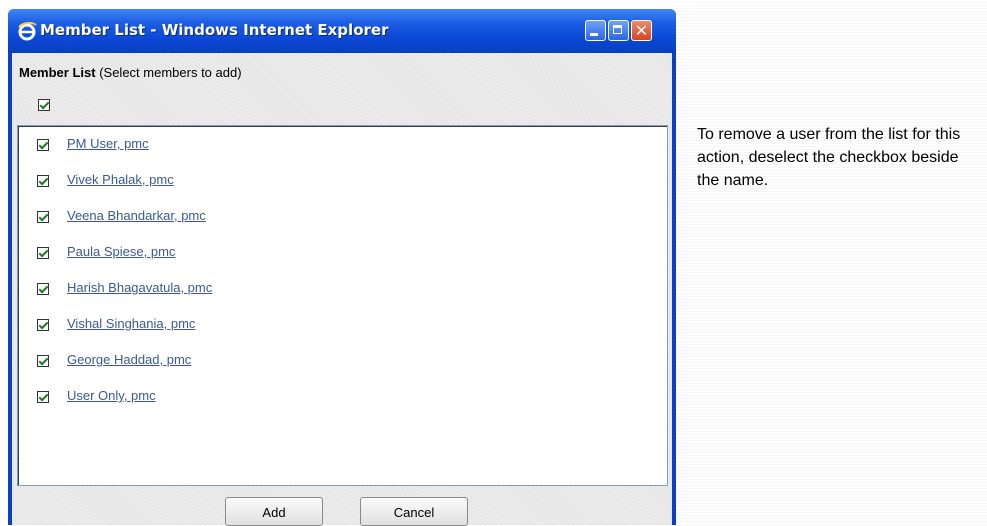  I want to click on member-list-header: Member List (Select members to add), so click(130, 72).